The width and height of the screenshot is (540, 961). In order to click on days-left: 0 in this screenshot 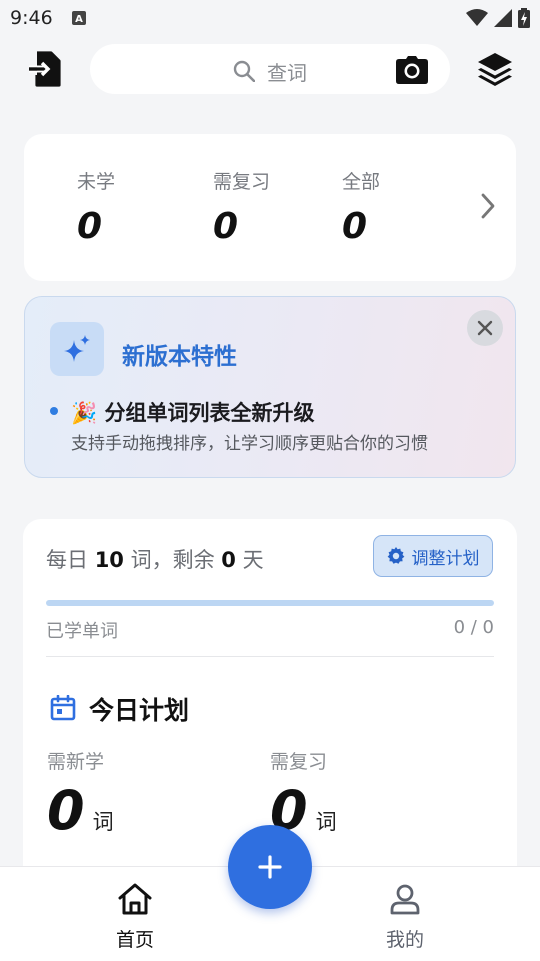, I will do `click(228, 560)`.